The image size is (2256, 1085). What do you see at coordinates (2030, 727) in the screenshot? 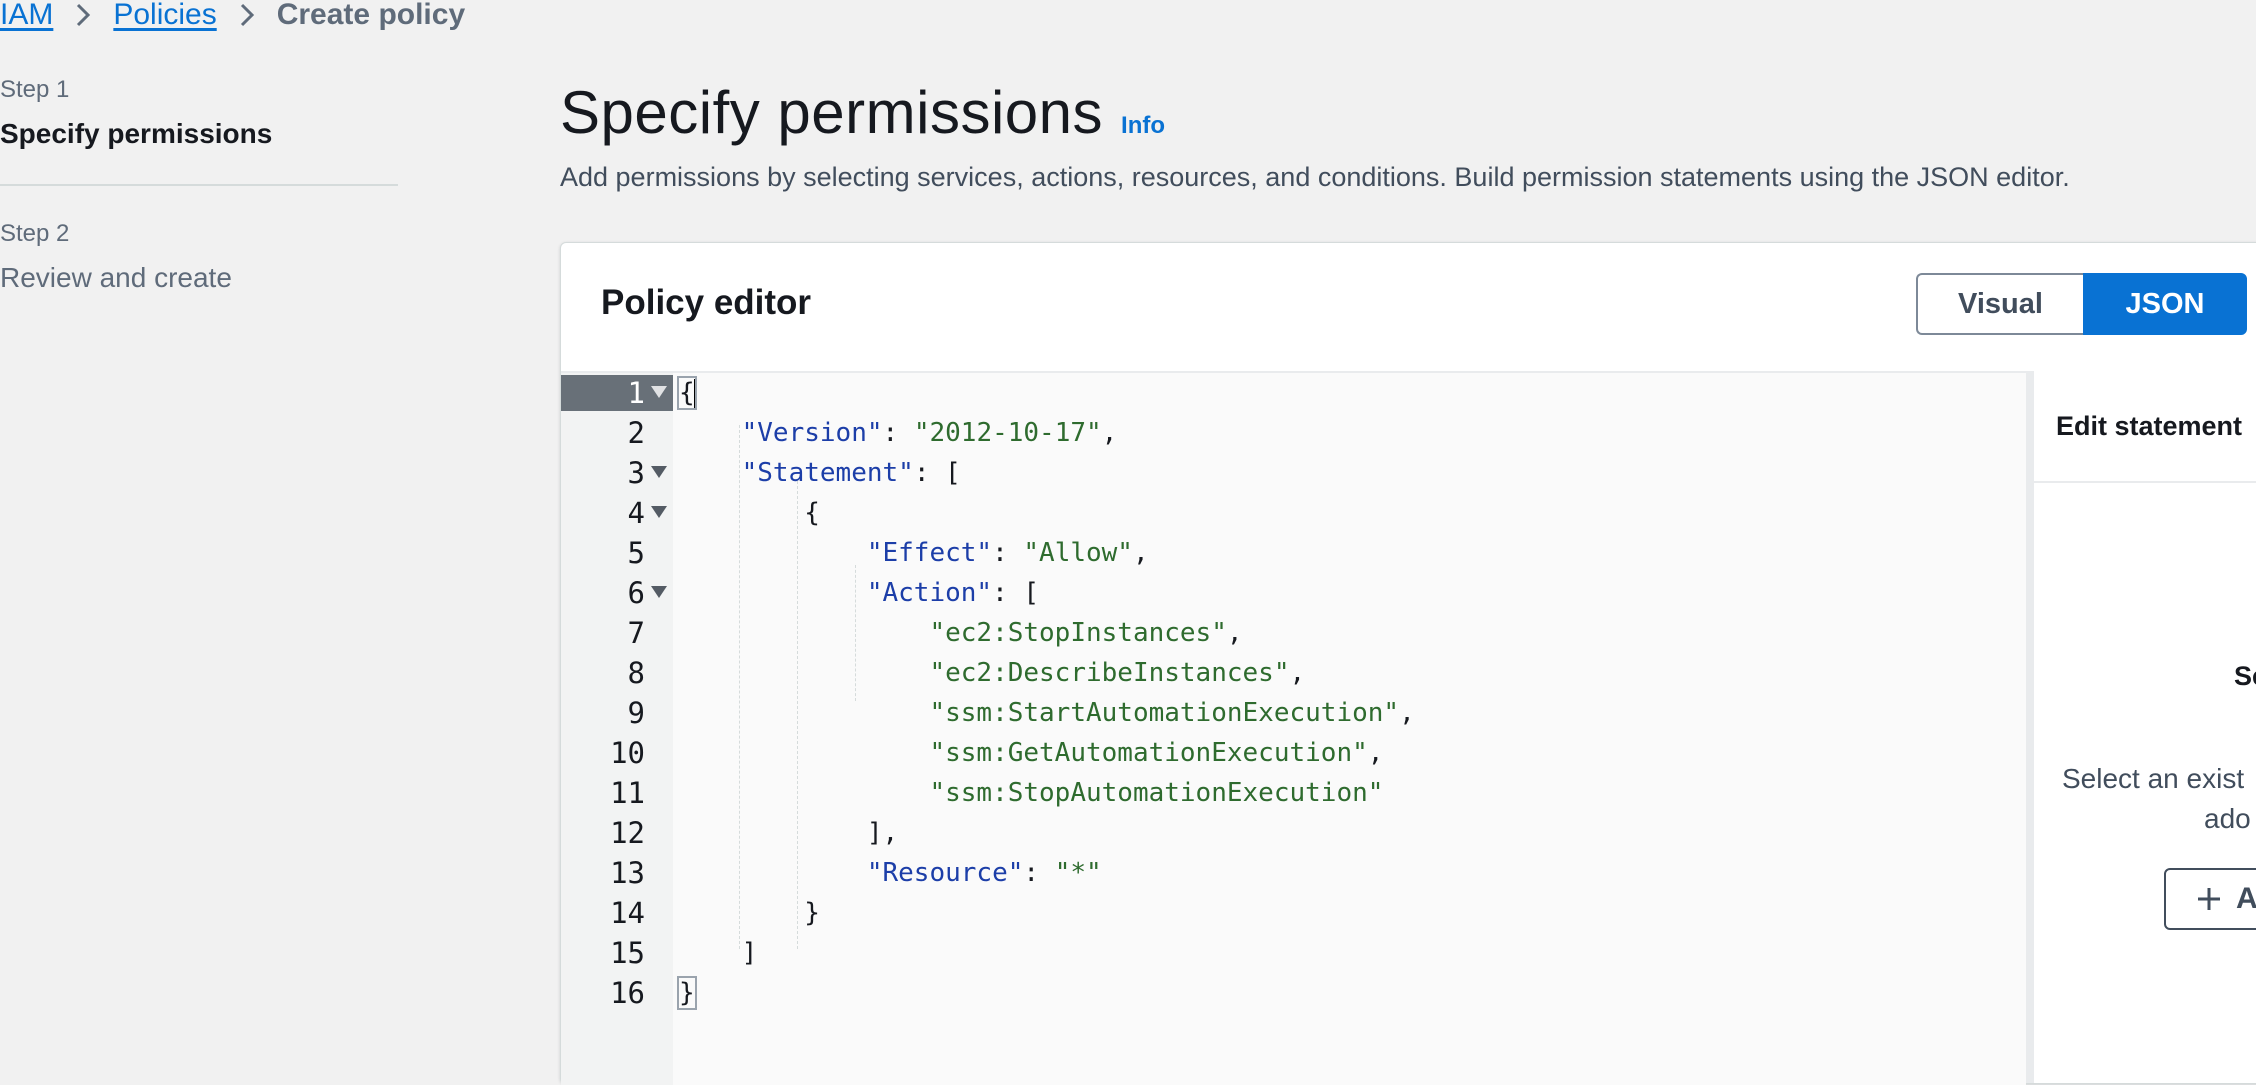
I see `editor-resize-handle` at bounding box center [2030, 727].